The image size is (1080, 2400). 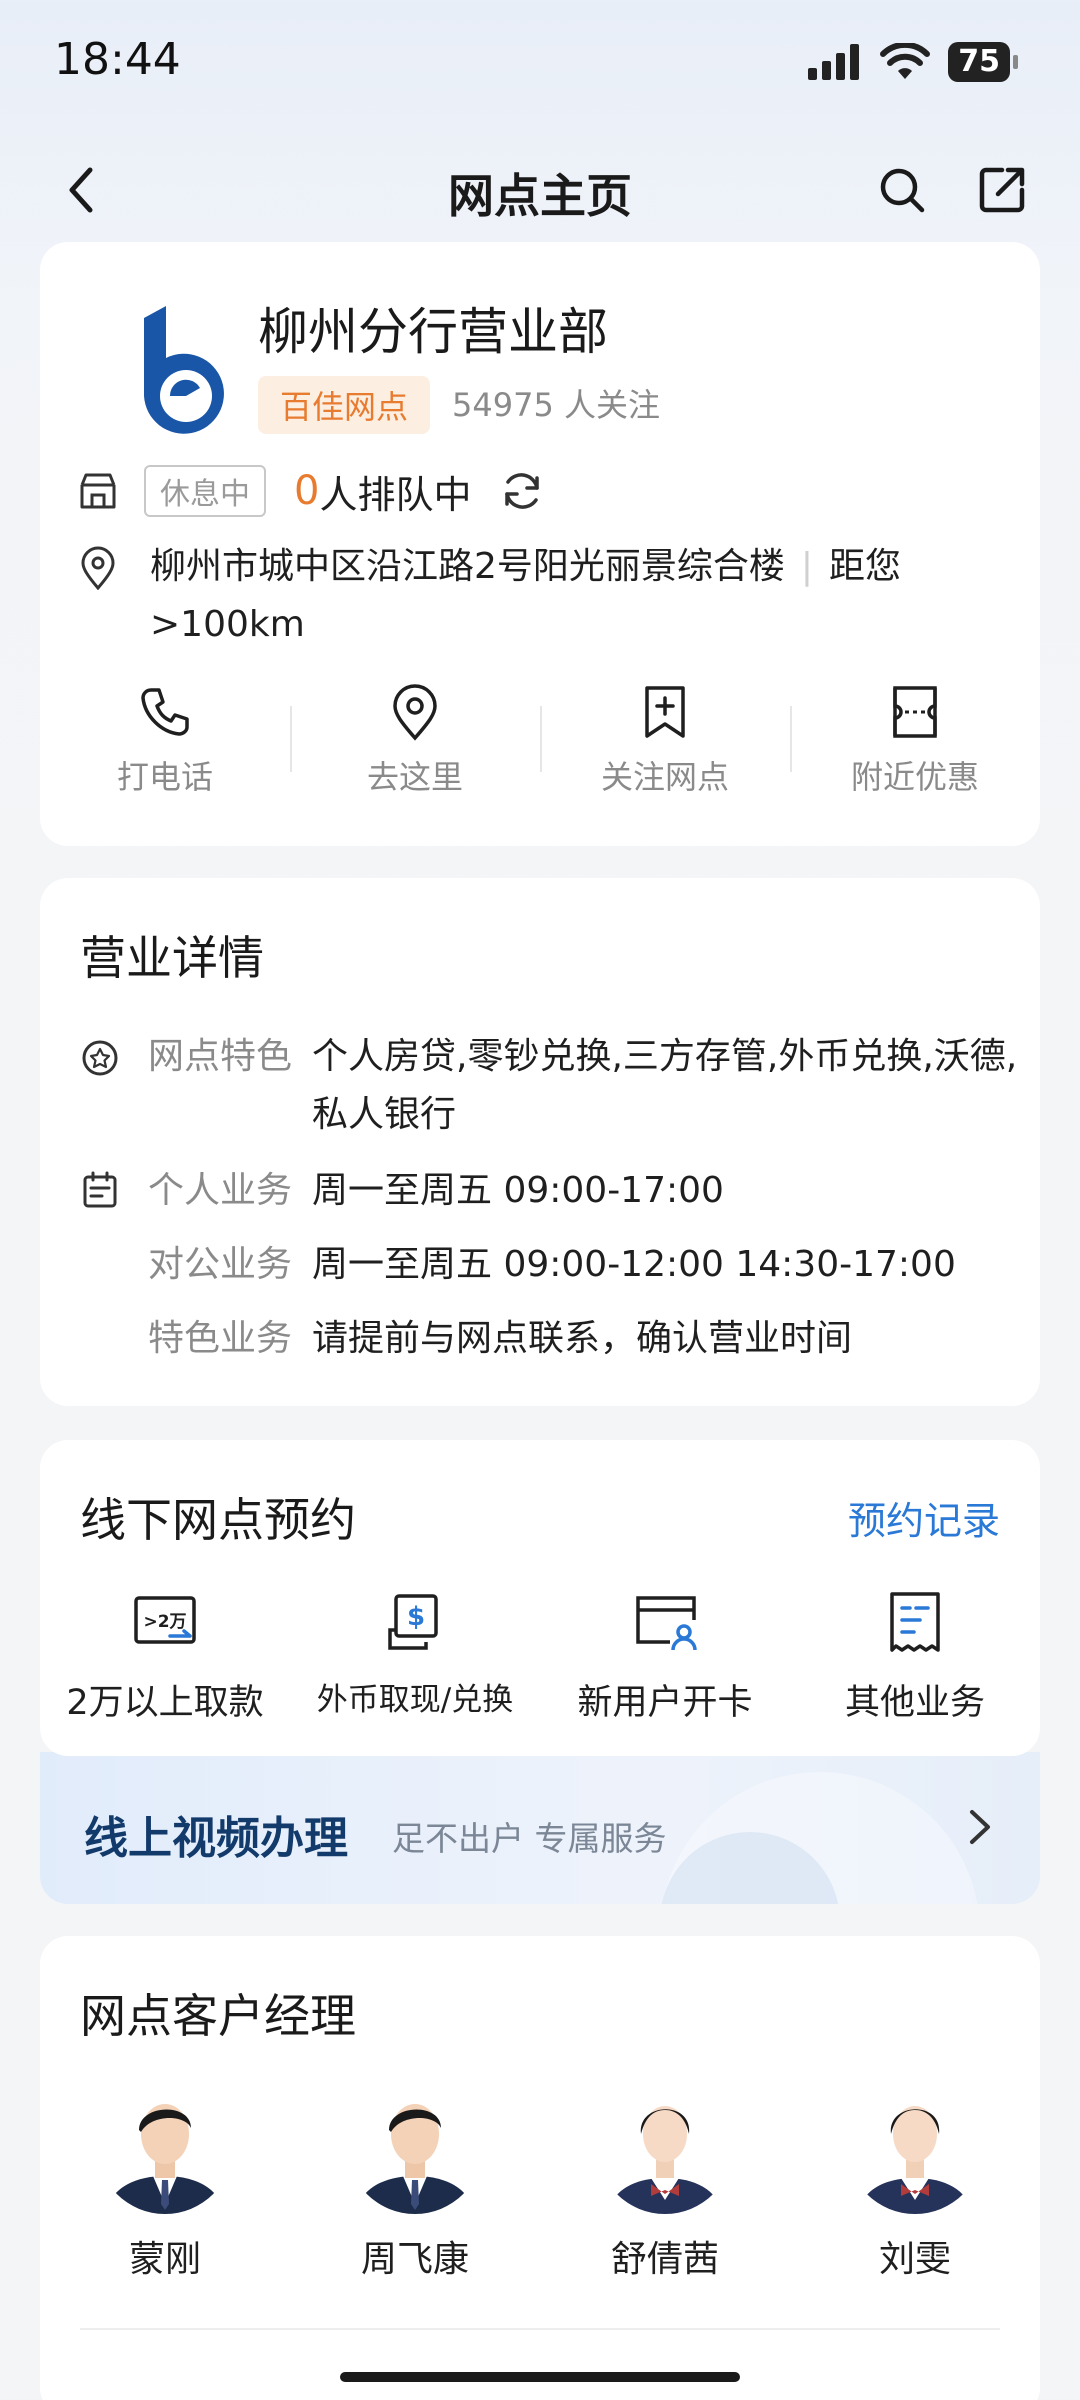 I want to click on nearby-offers-button: 附近优惠, so click(x=915, y=742).